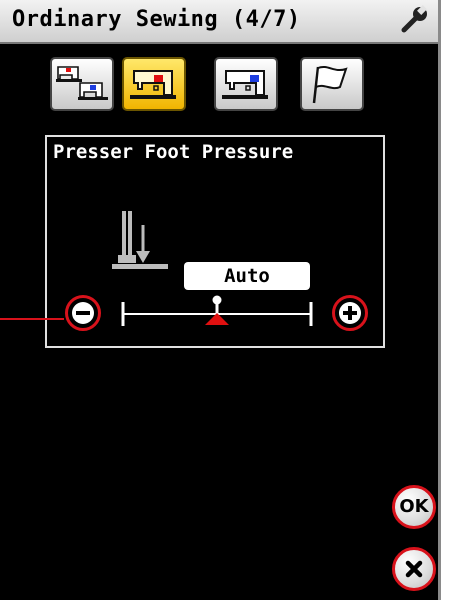 This screenshot has width=450, height=600. I want to click on two-machines-icon, so click(82, 83).